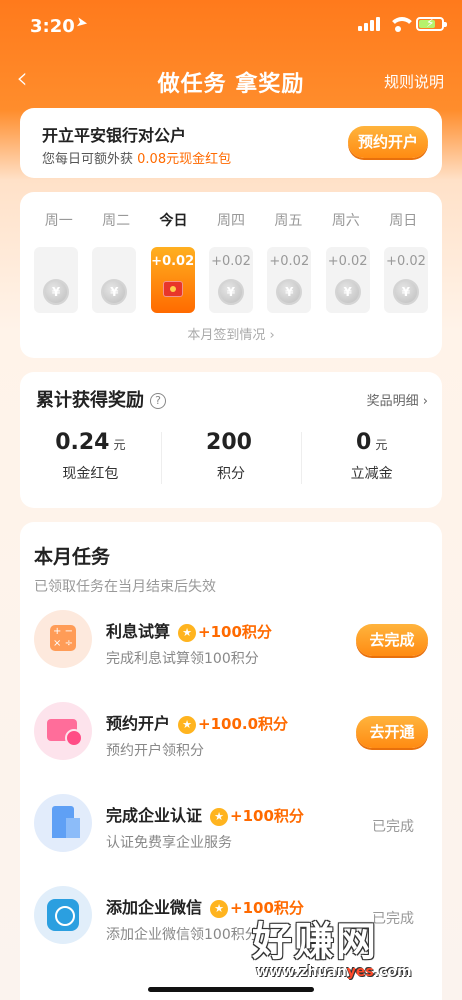 The width and height of the screenshot is (462, 1000). What do you see at coordinates (392, 972) in the screenshot?
I see `watermark-url-c: .com` at bounding box center [392, 972].